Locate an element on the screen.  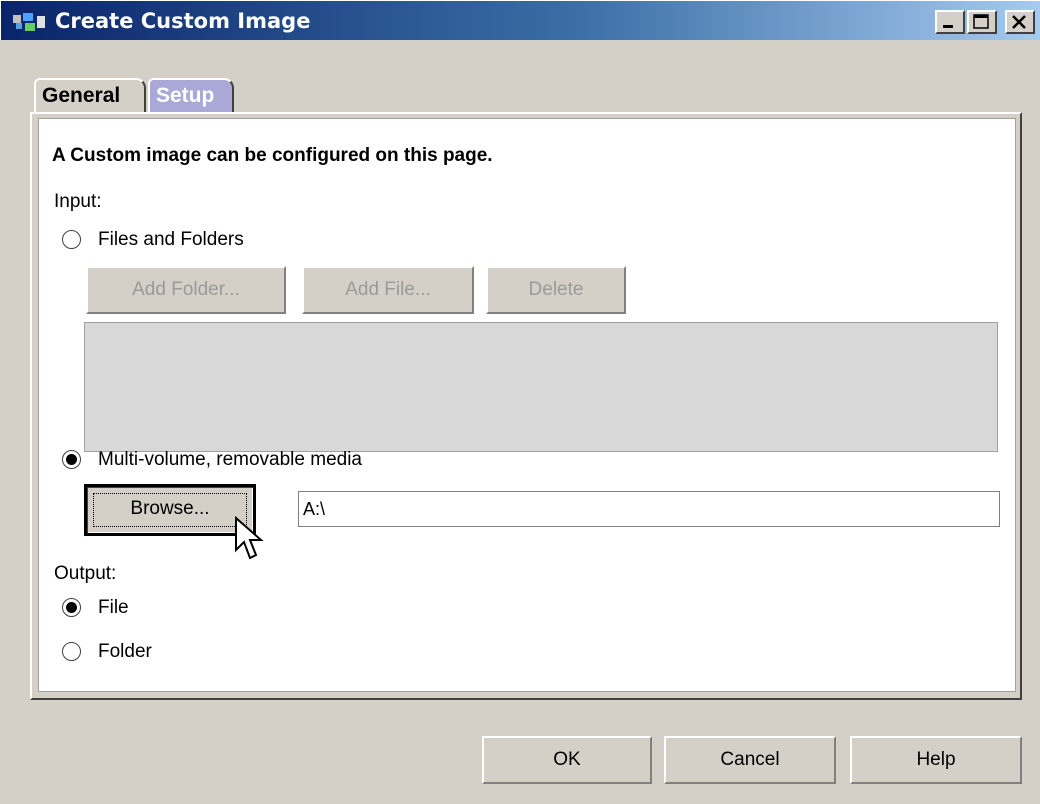
close-icon is located at coordinates (1019, 22).